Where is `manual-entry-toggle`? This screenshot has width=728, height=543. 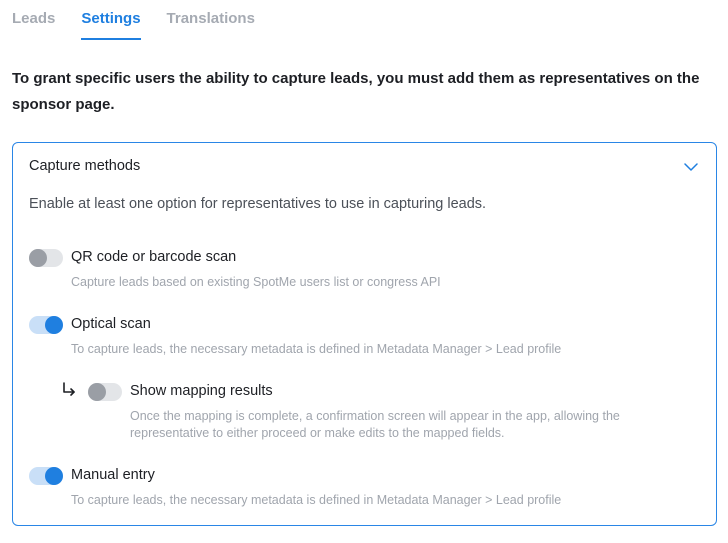 manual-entry-toggle is located at coordinates (46, 476).